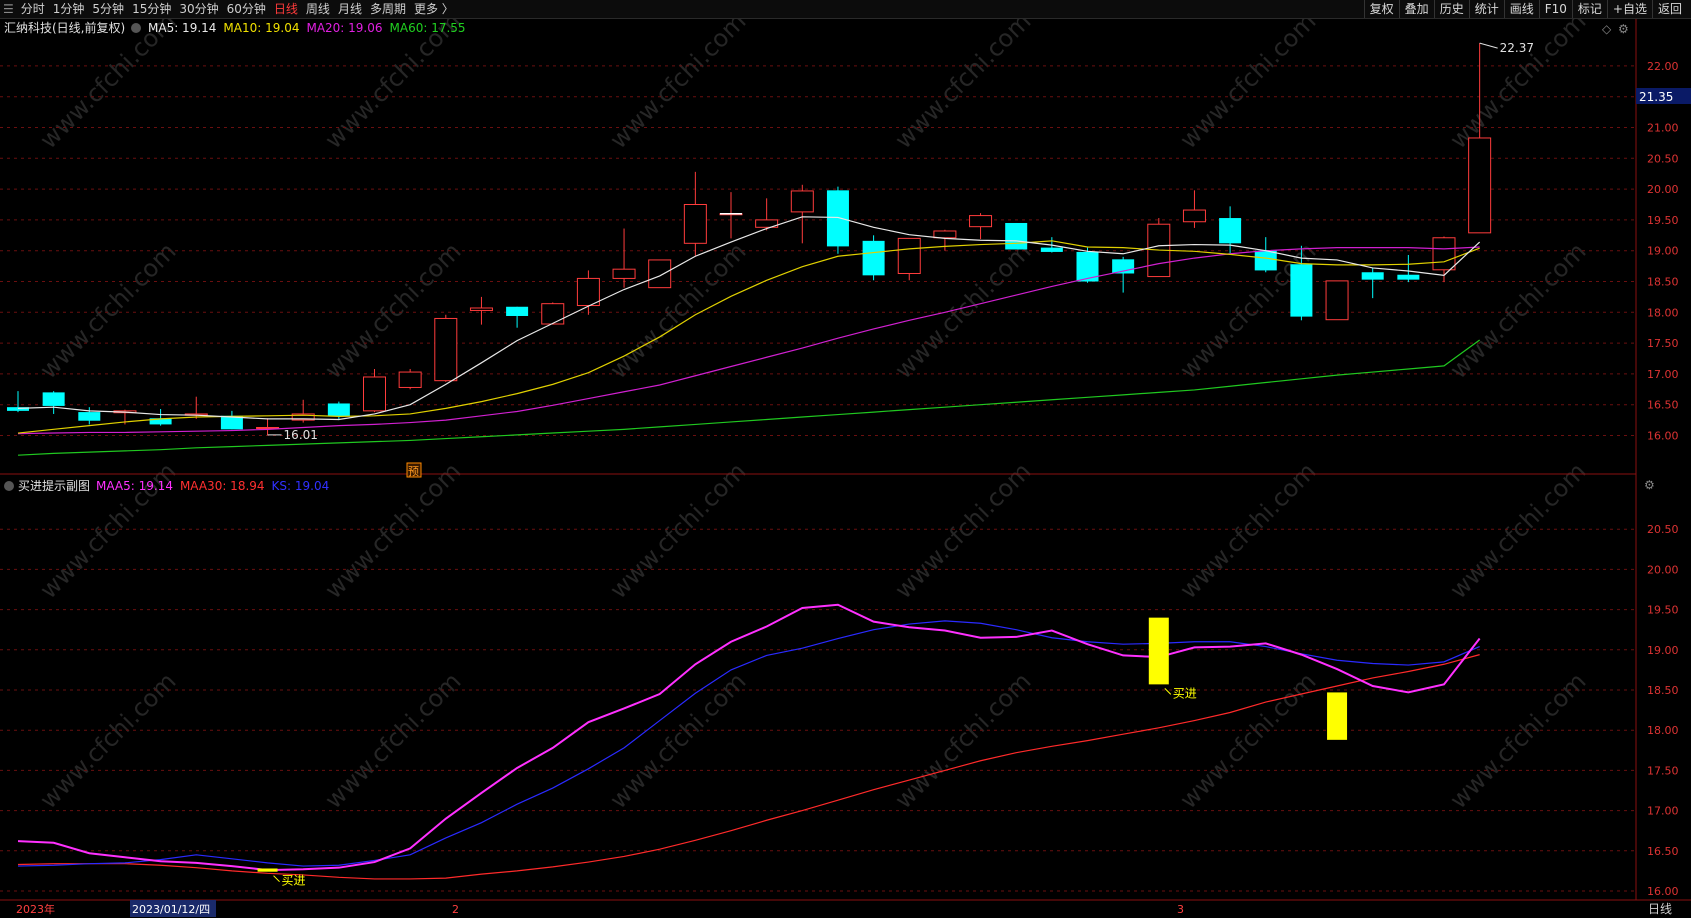 This screenshot has width=1691, height=918. I want to click on main-legend-item-0: MA5: 19.14, so click(182, 28).